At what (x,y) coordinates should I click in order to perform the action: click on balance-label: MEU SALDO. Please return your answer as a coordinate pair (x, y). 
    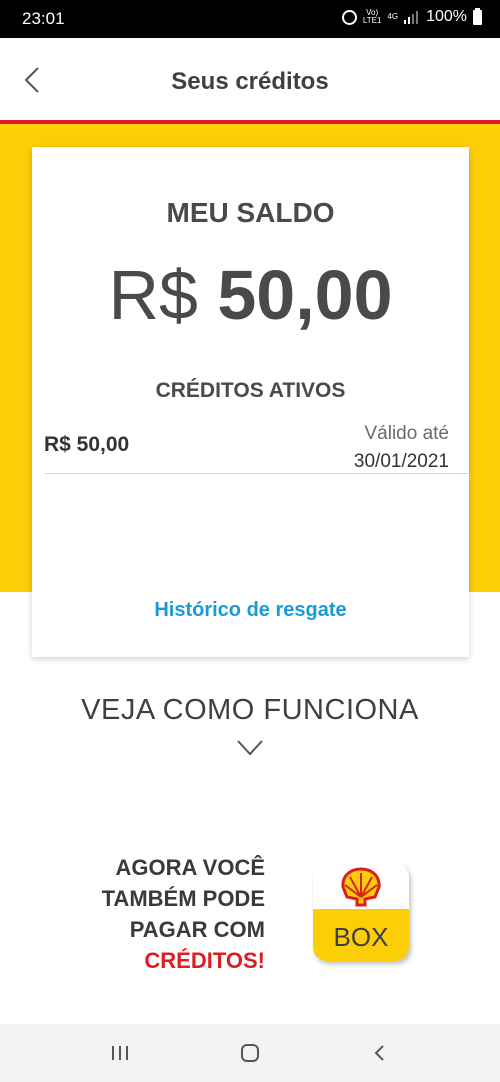
    Looking at the image, I should click on (250, 212).